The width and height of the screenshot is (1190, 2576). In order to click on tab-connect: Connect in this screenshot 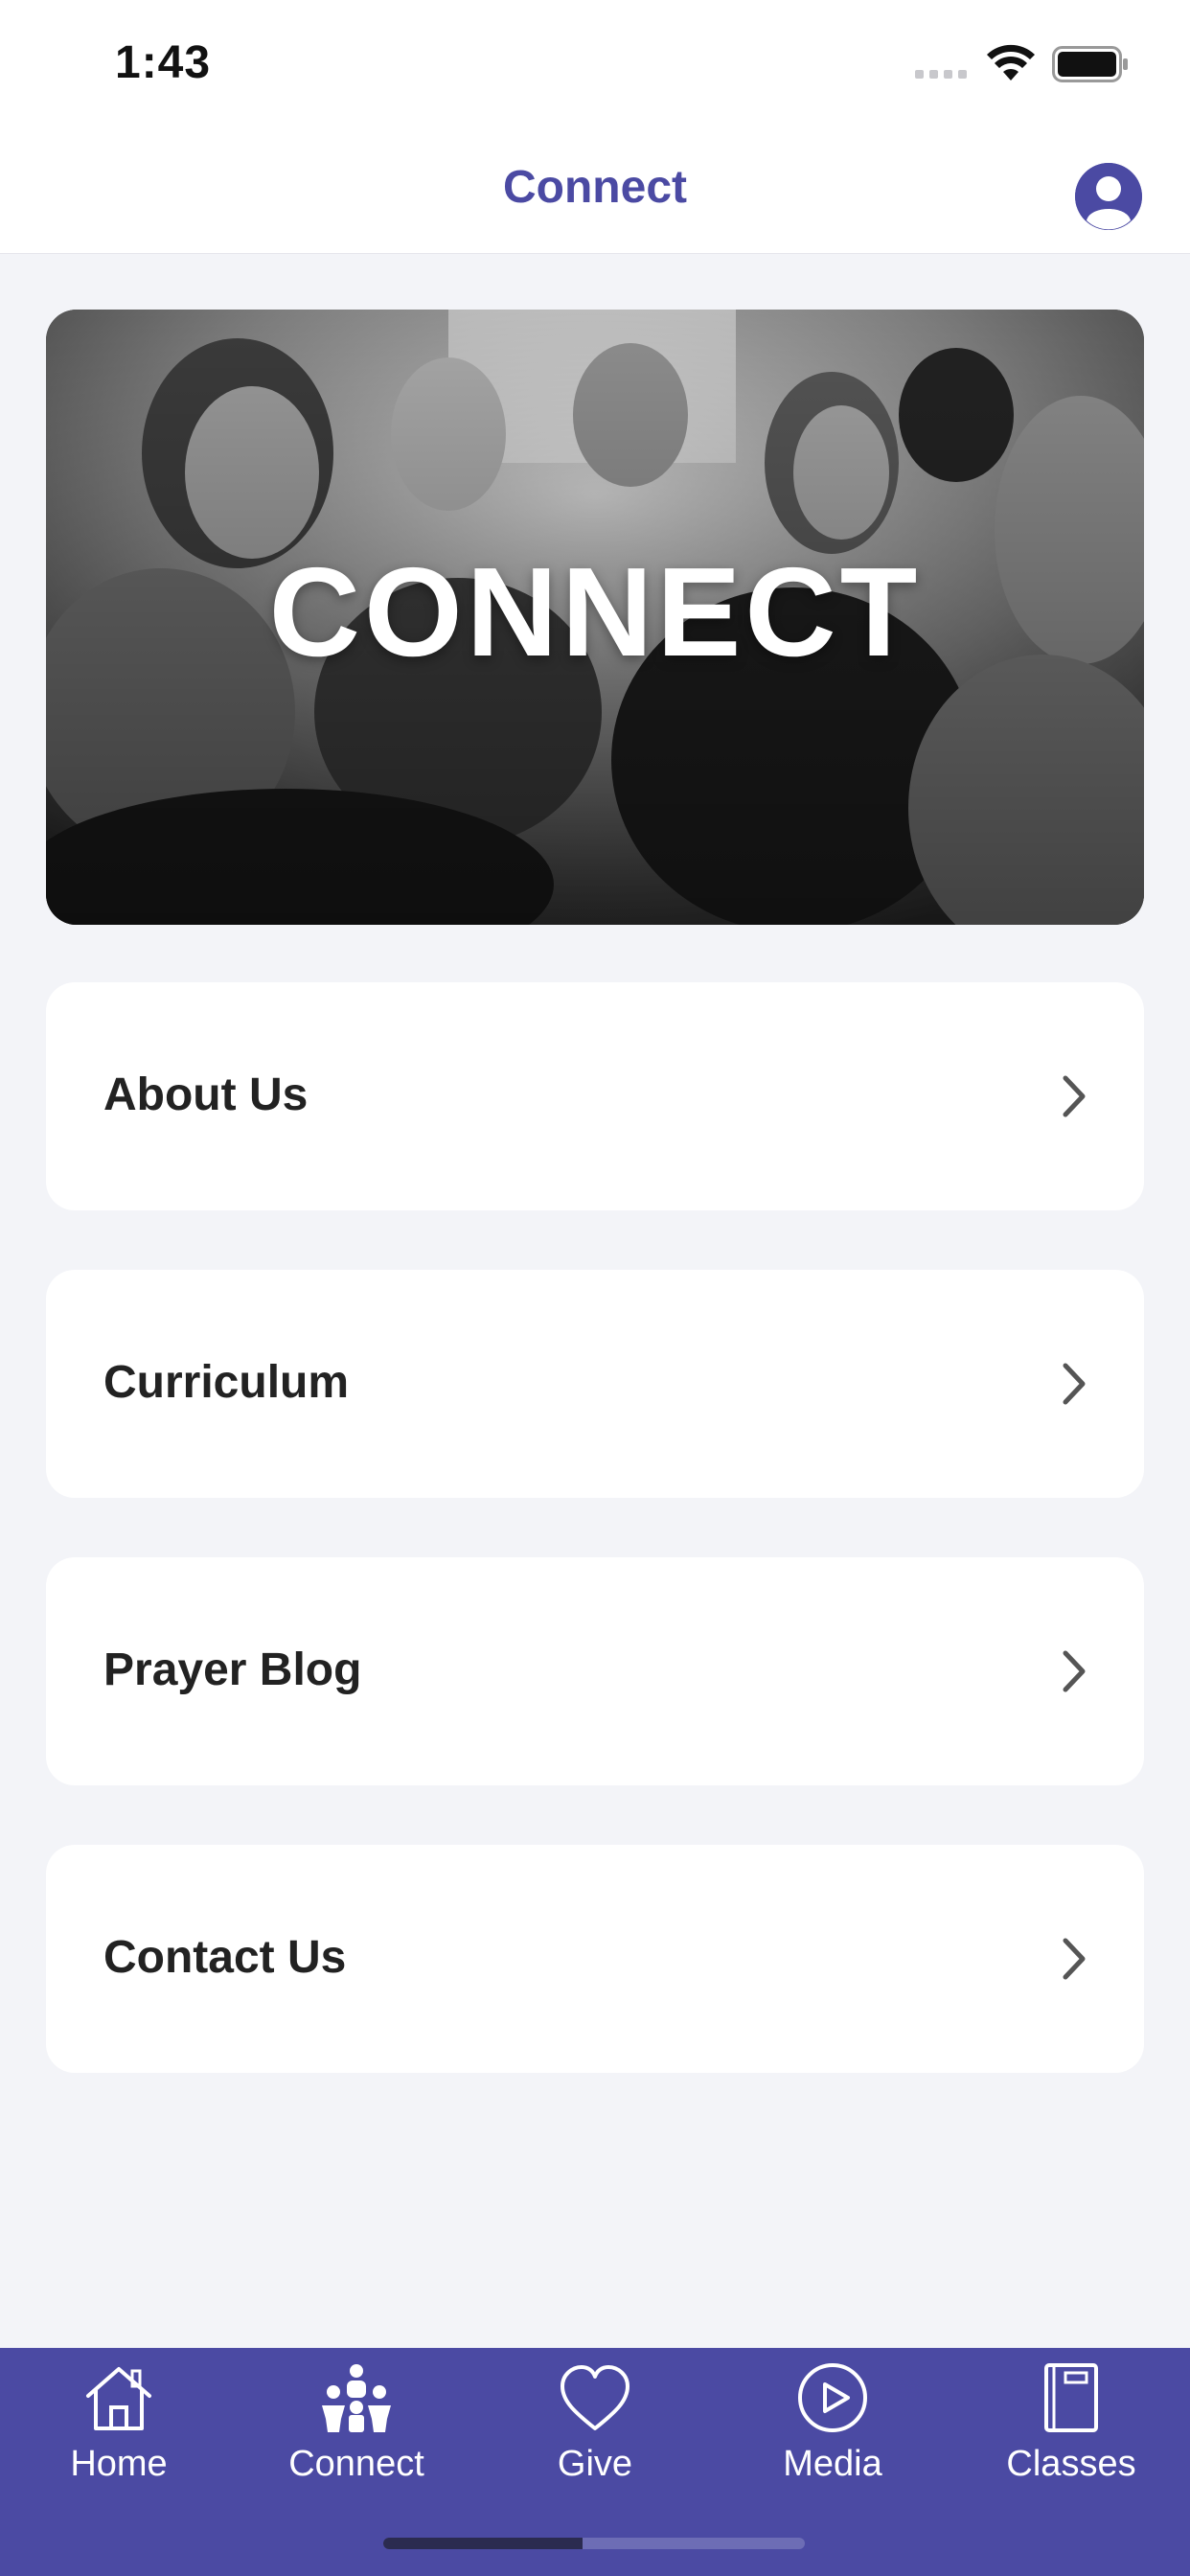, I will do `click(357, 2424)`.